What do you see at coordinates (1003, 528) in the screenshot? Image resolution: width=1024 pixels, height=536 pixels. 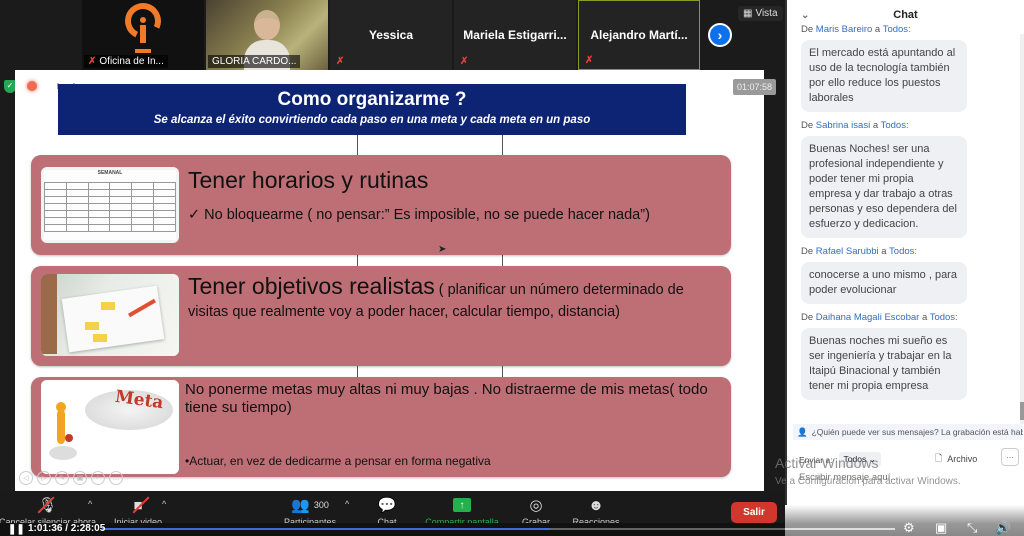 I see `volume-icon: 🔊` at bounding box center [1003, 528].